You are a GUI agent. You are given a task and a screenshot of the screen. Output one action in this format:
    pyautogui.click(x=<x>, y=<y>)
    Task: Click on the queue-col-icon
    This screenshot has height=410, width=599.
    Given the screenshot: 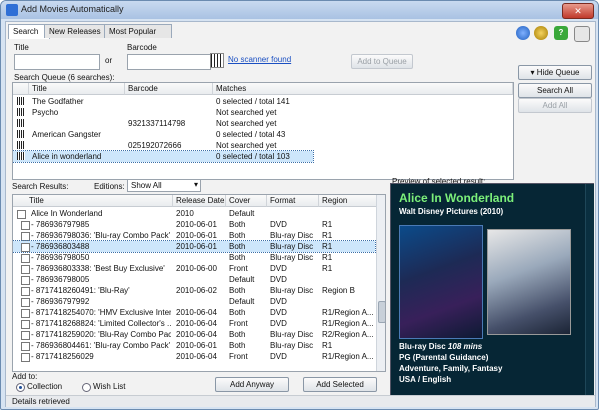 What is the action you would take?
    pyautogui.click(x=21, y=89)
    